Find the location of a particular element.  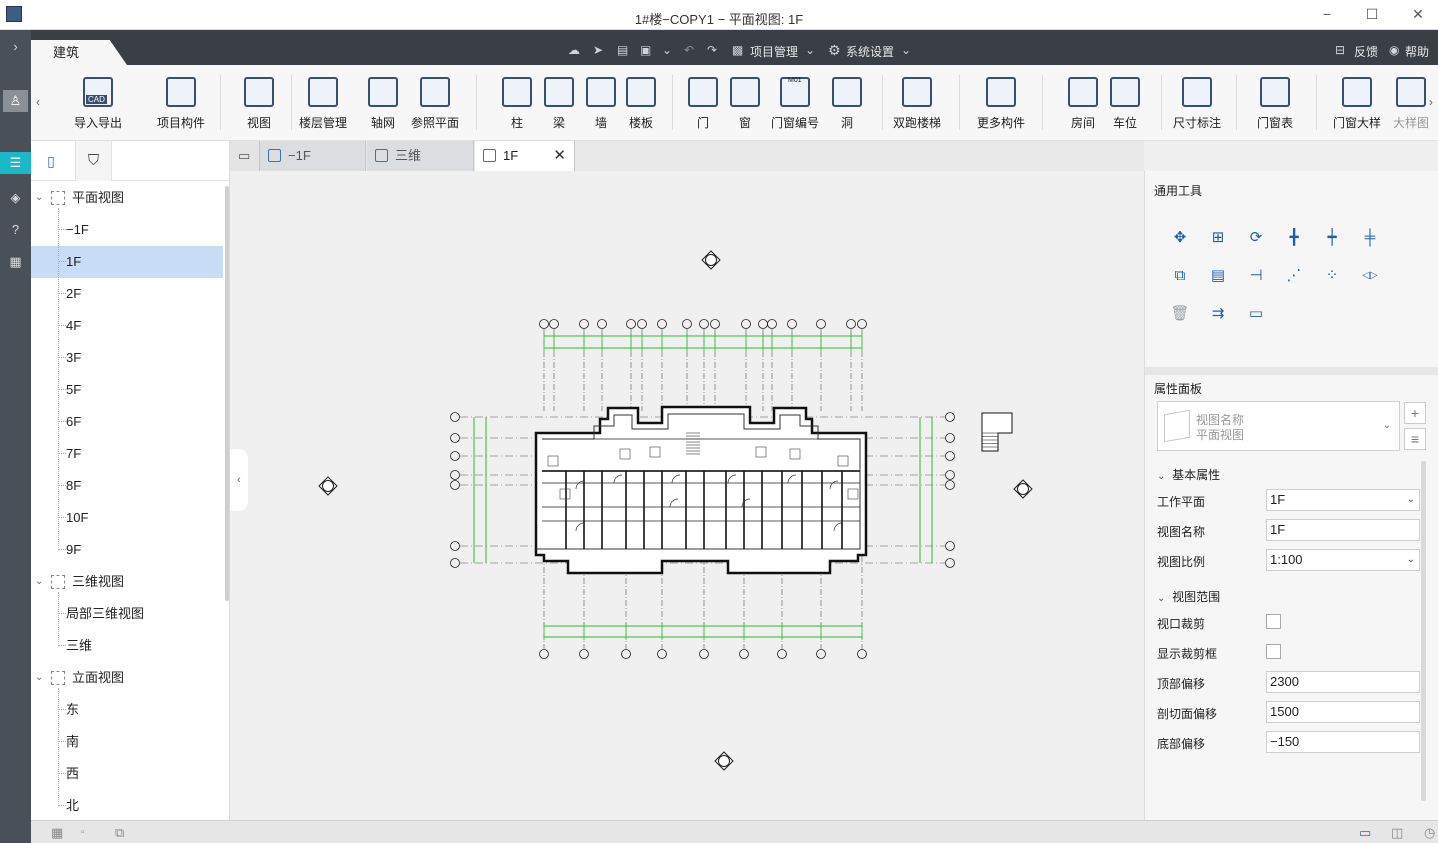

redo-icon: ↷ is located at coordinates (712, 50).